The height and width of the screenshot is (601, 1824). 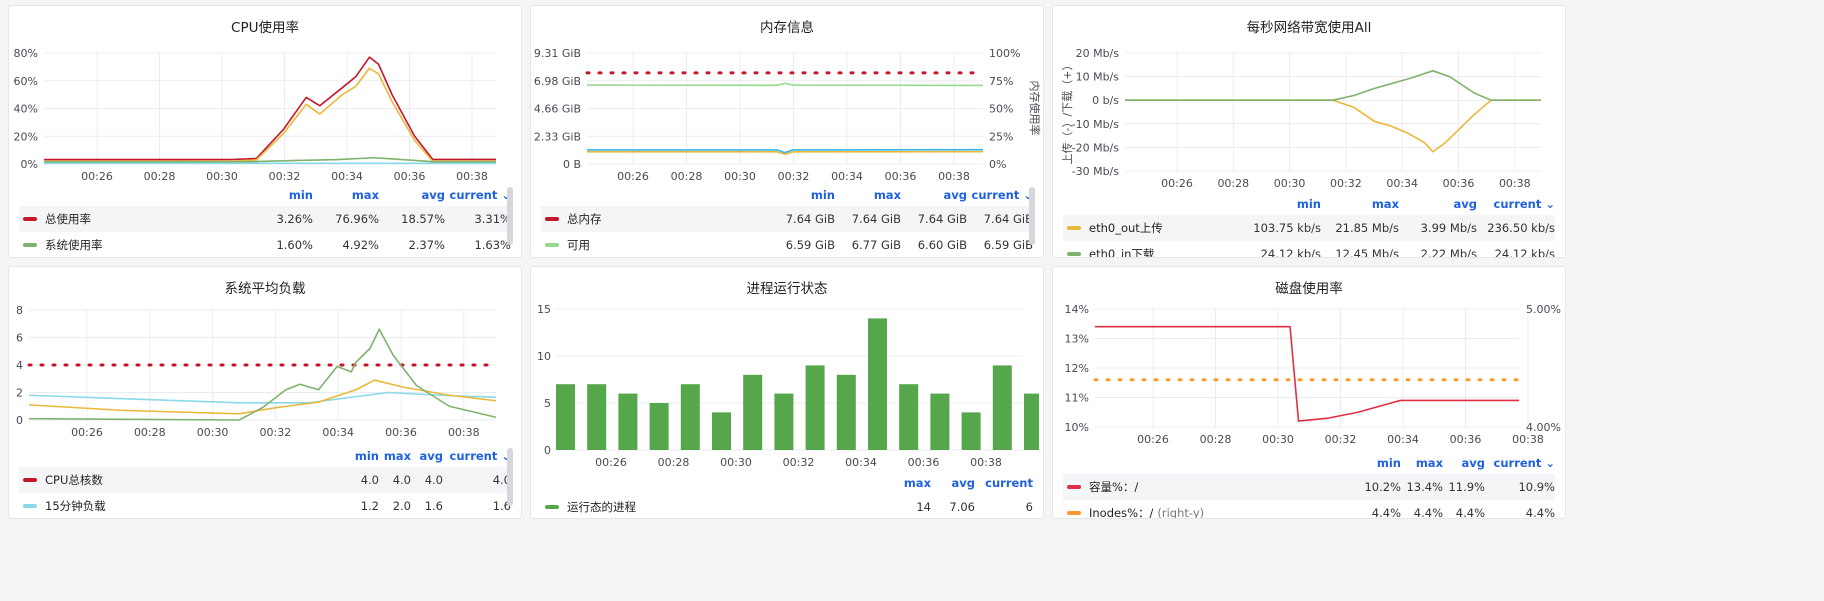 I want to click on legend-row: CPU总核数 4.0 4.0 4.0 4.0, so click(x=265, y=480).